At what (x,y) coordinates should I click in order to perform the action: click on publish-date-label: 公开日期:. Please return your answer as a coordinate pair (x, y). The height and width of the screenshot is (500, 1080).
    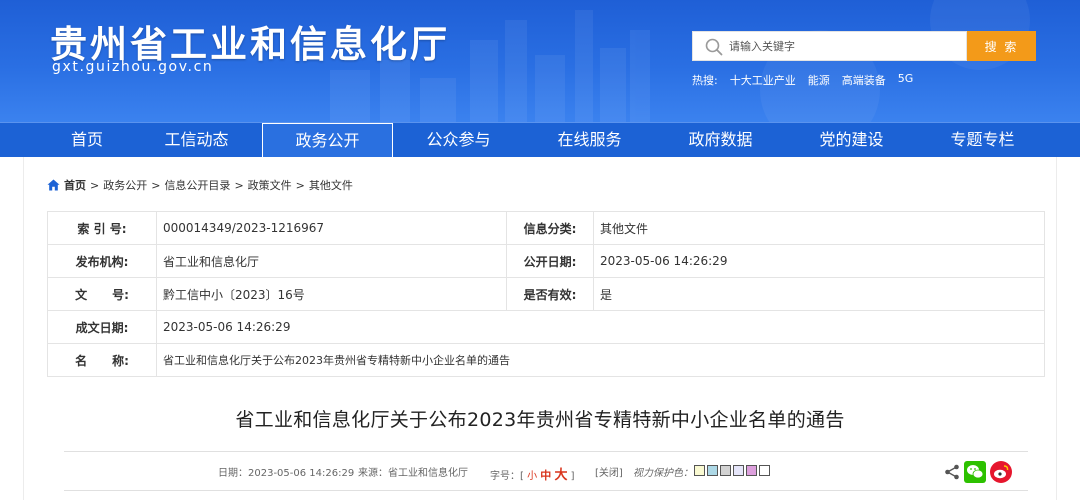
    Looking at the image, I should click on (550, 261).